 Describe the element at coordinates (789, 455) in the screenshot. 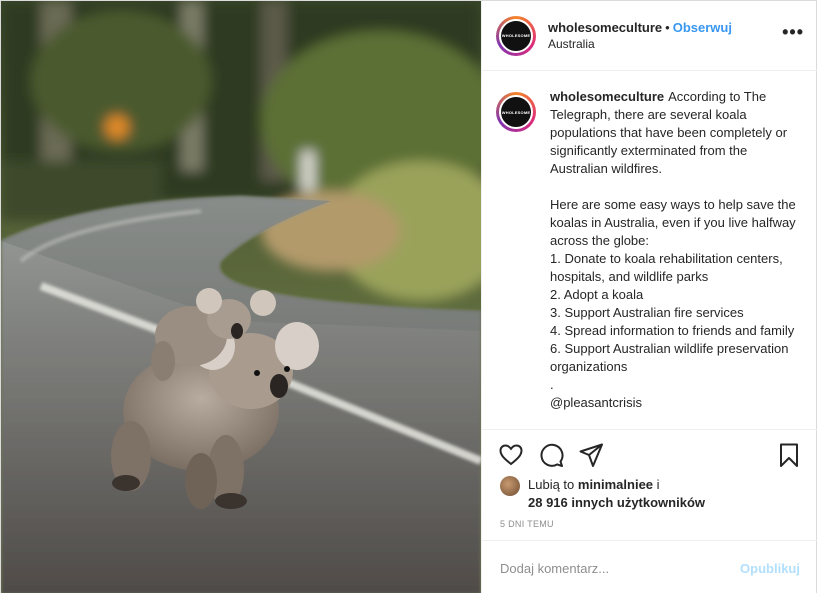

I see `bookmark-icon` at that location.